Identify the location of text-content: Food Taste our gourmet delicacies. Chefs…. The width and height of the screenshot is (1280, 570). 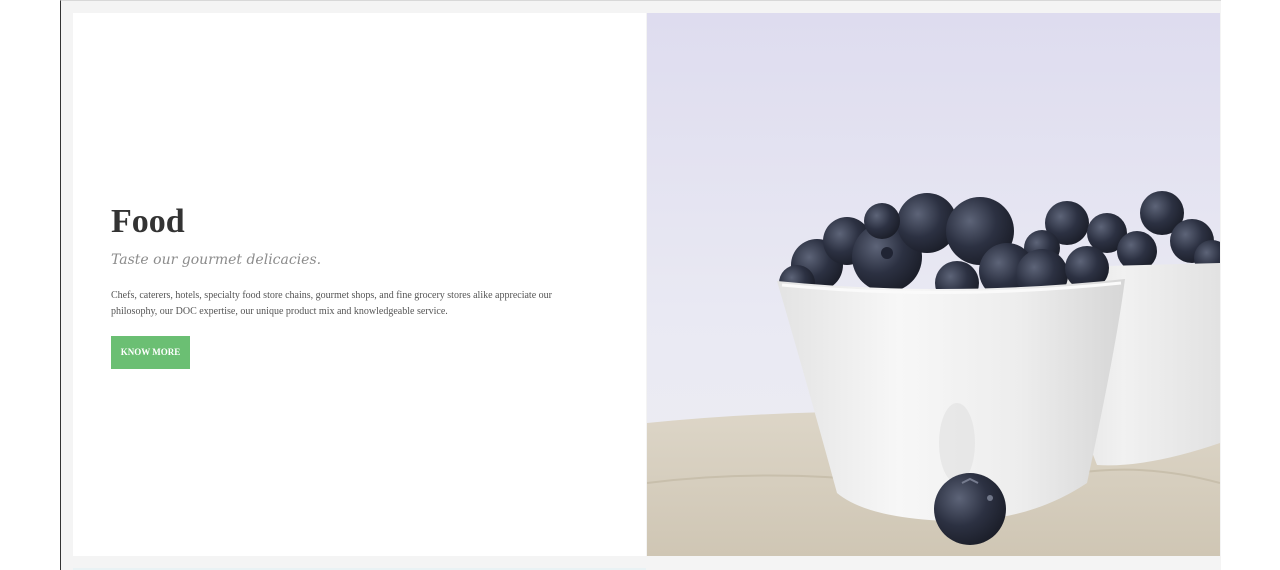
(341, 286).